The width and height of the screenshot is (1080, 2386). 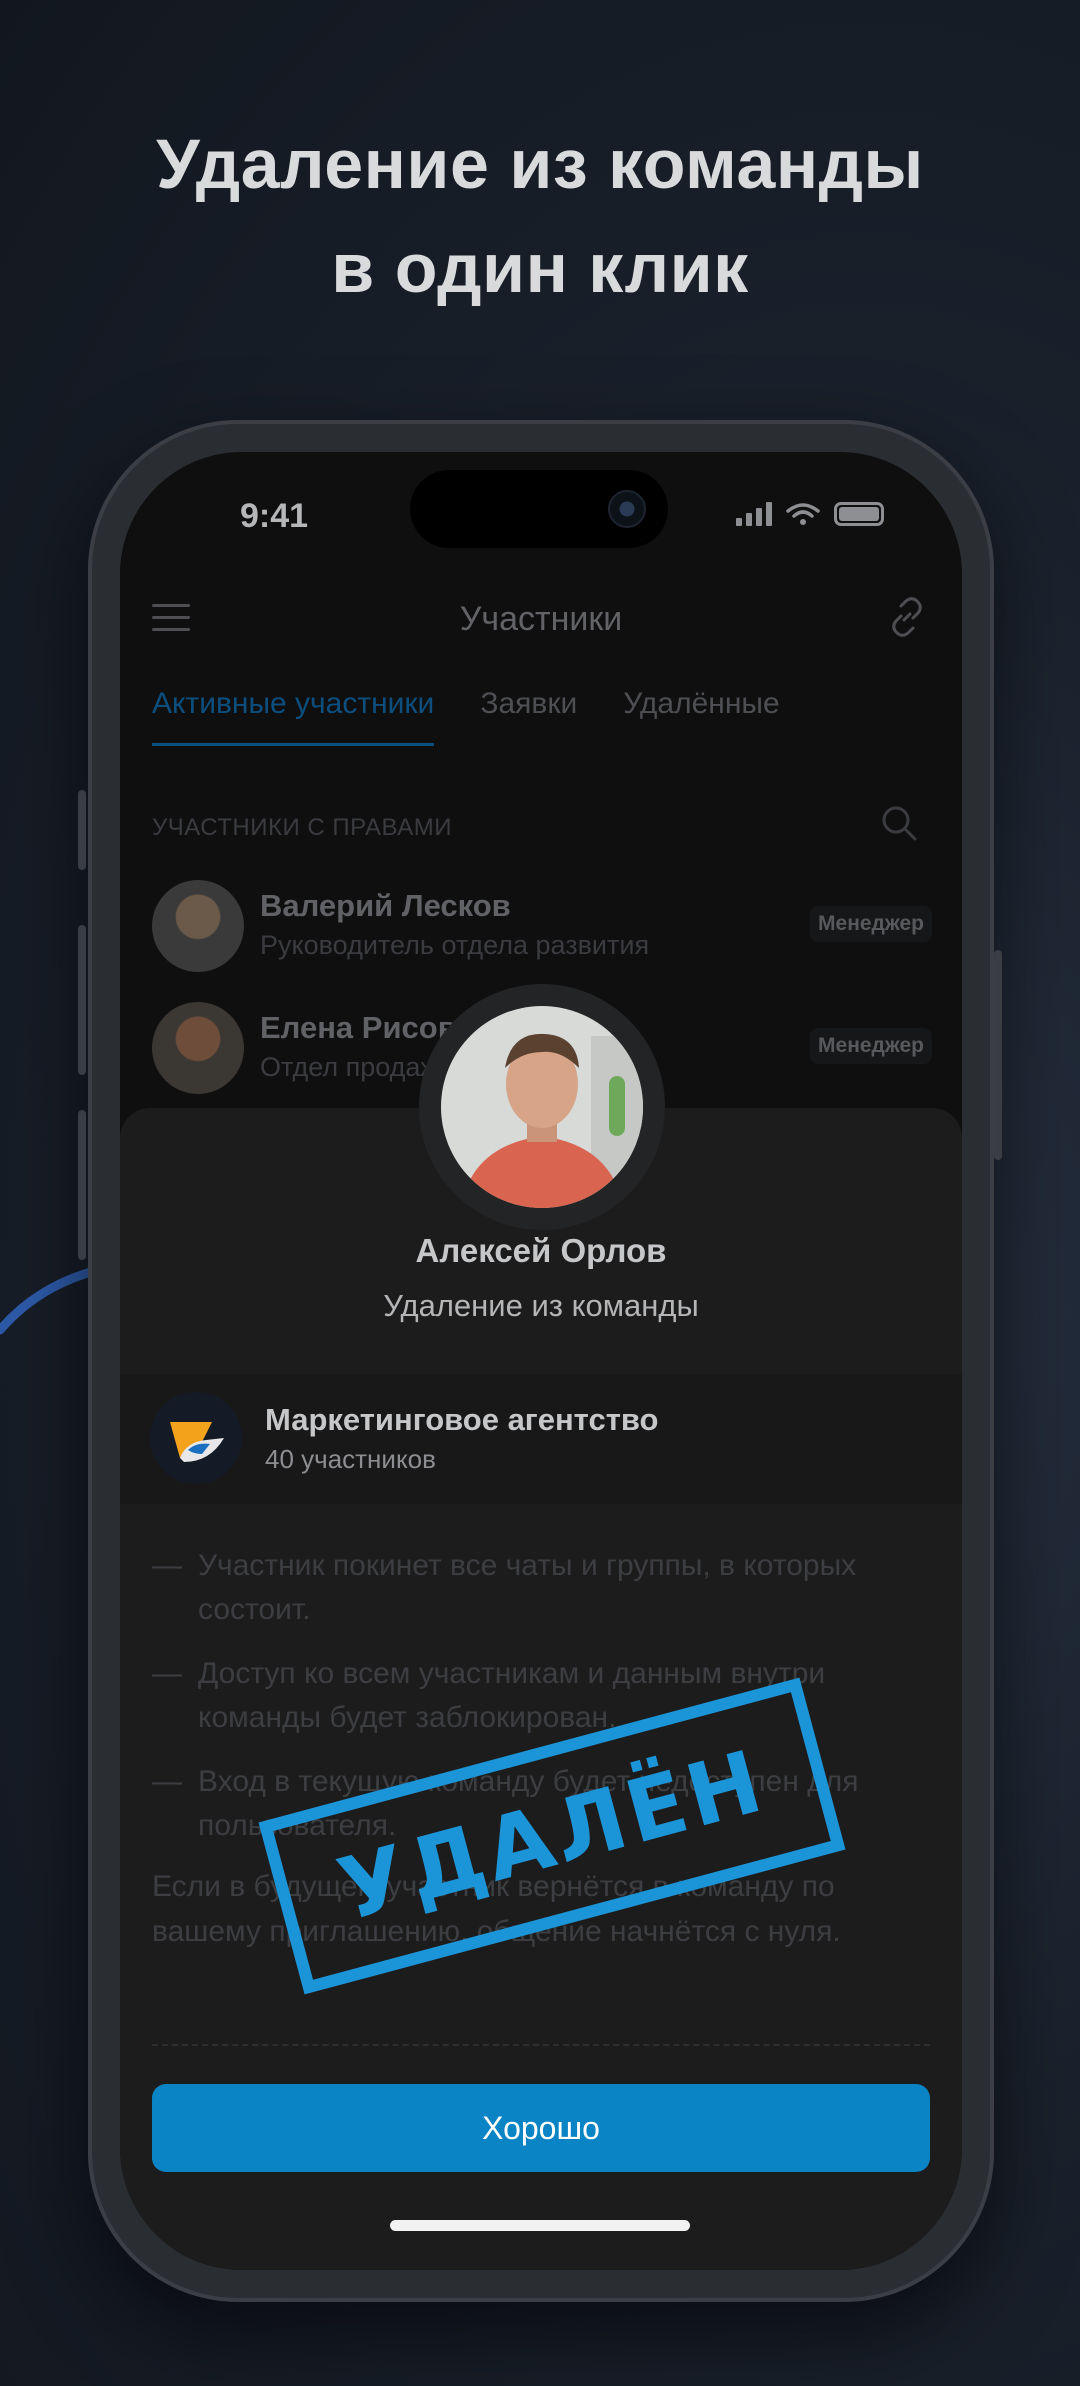 I want to click on headline-line-2: в один клик, so click(x=540, y=268).